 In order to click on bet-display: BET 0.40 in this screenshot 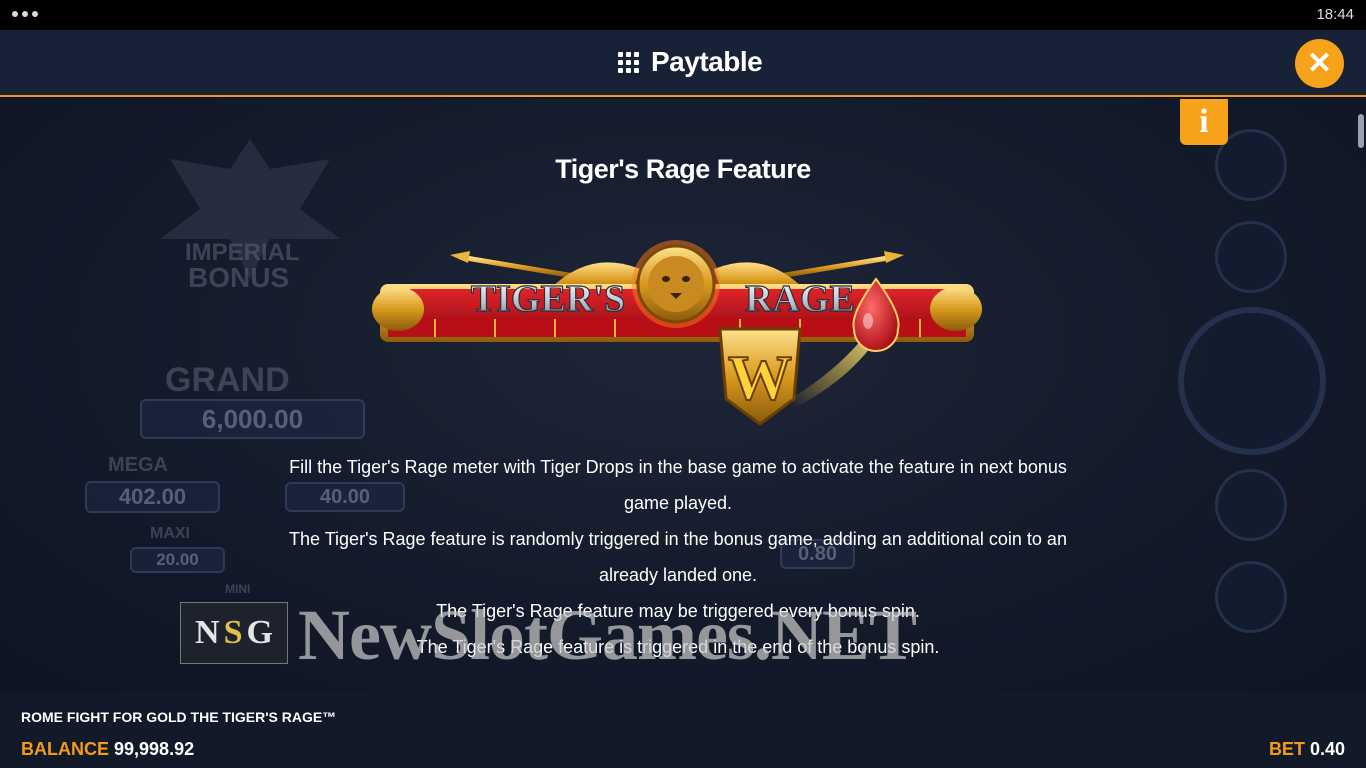, I will do `click(1307, 749)`.